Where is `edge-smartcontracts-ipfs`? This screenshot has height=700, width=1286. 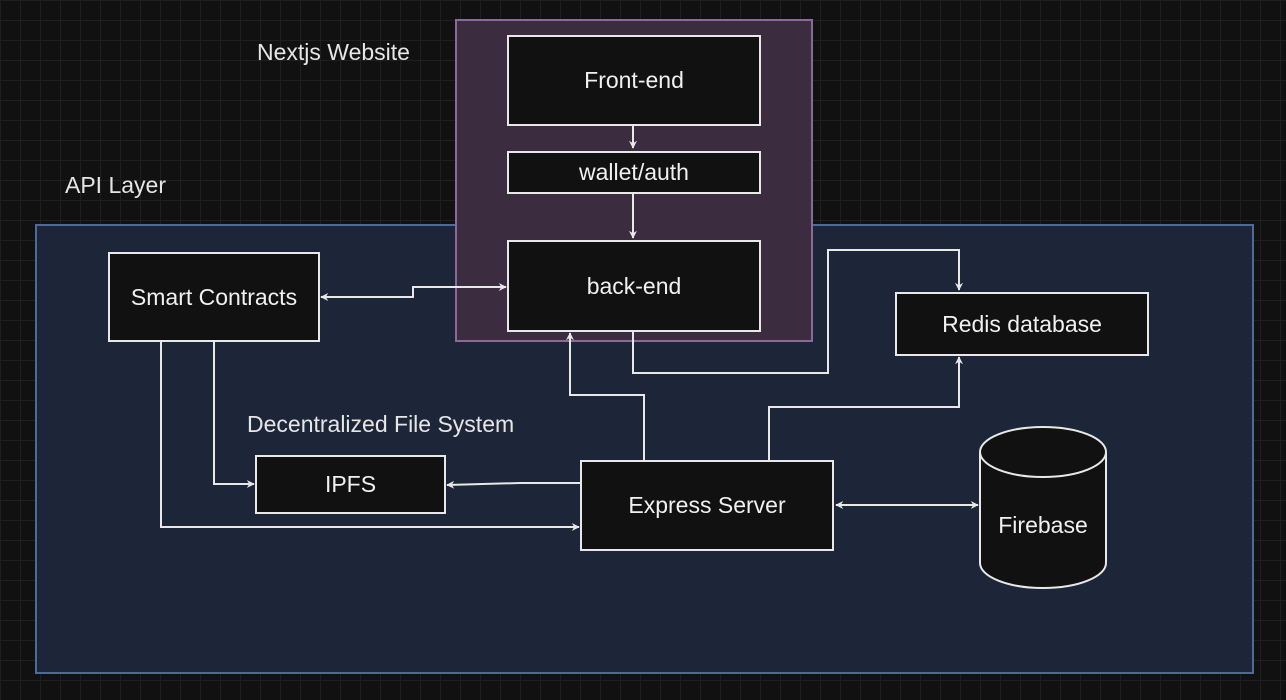
edge-smartcontracts-ipfs is located at coordinates (234, 415).